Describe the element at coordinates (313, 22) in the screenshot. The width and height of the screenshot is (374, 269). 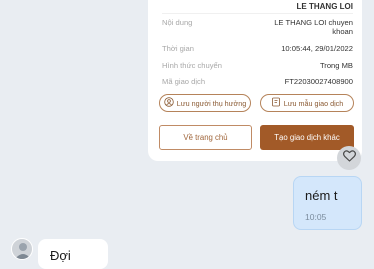
I see `row-value-line: LE THANG LOI chuyen` at that location.